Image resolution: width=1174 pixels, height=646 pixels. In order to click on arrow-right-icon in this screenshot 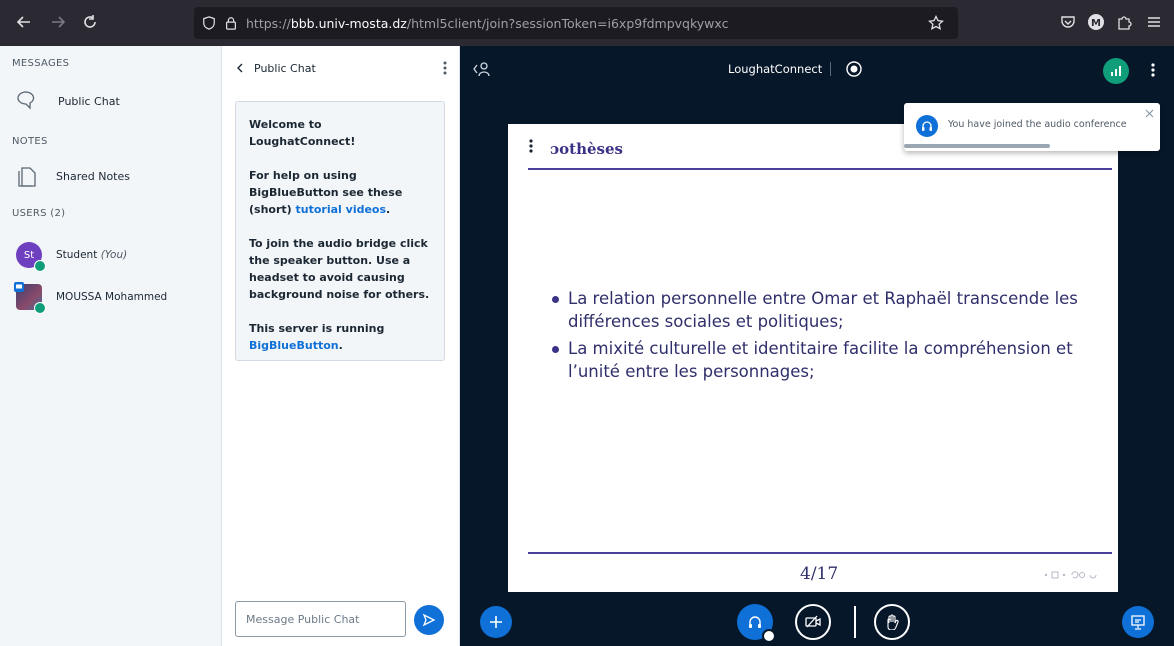, I will do `click(59, 22)`.